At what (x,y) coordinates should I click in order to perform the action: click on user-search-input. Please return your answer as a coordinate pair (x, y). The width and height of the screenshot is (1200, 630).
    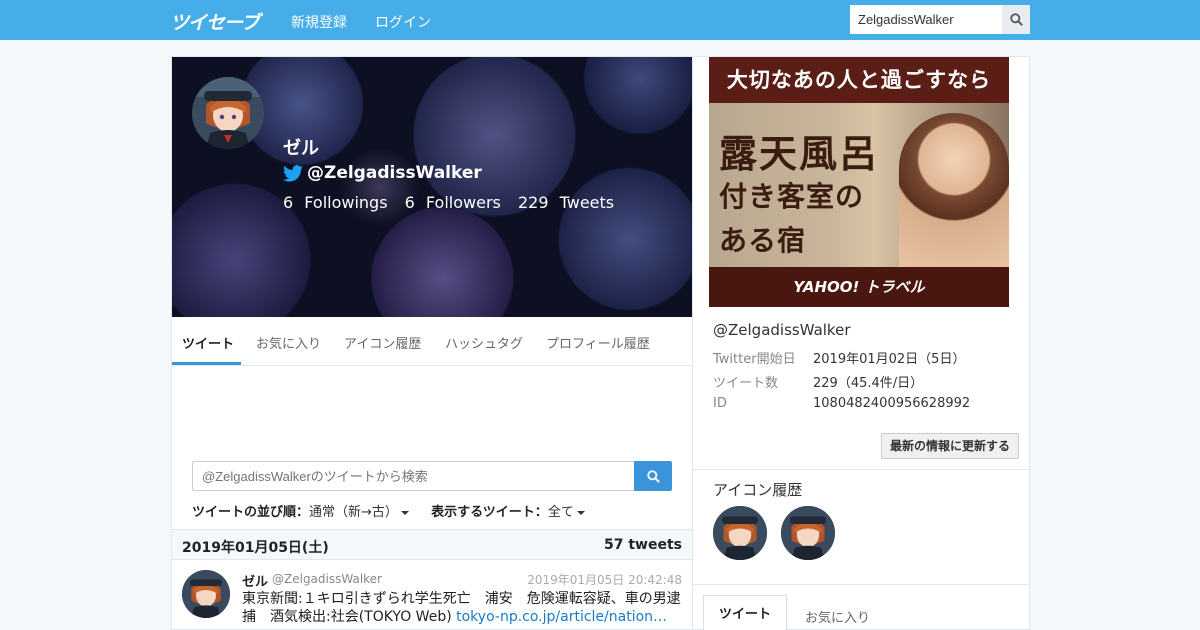
    Looking at the image, I should click on (926, 19).